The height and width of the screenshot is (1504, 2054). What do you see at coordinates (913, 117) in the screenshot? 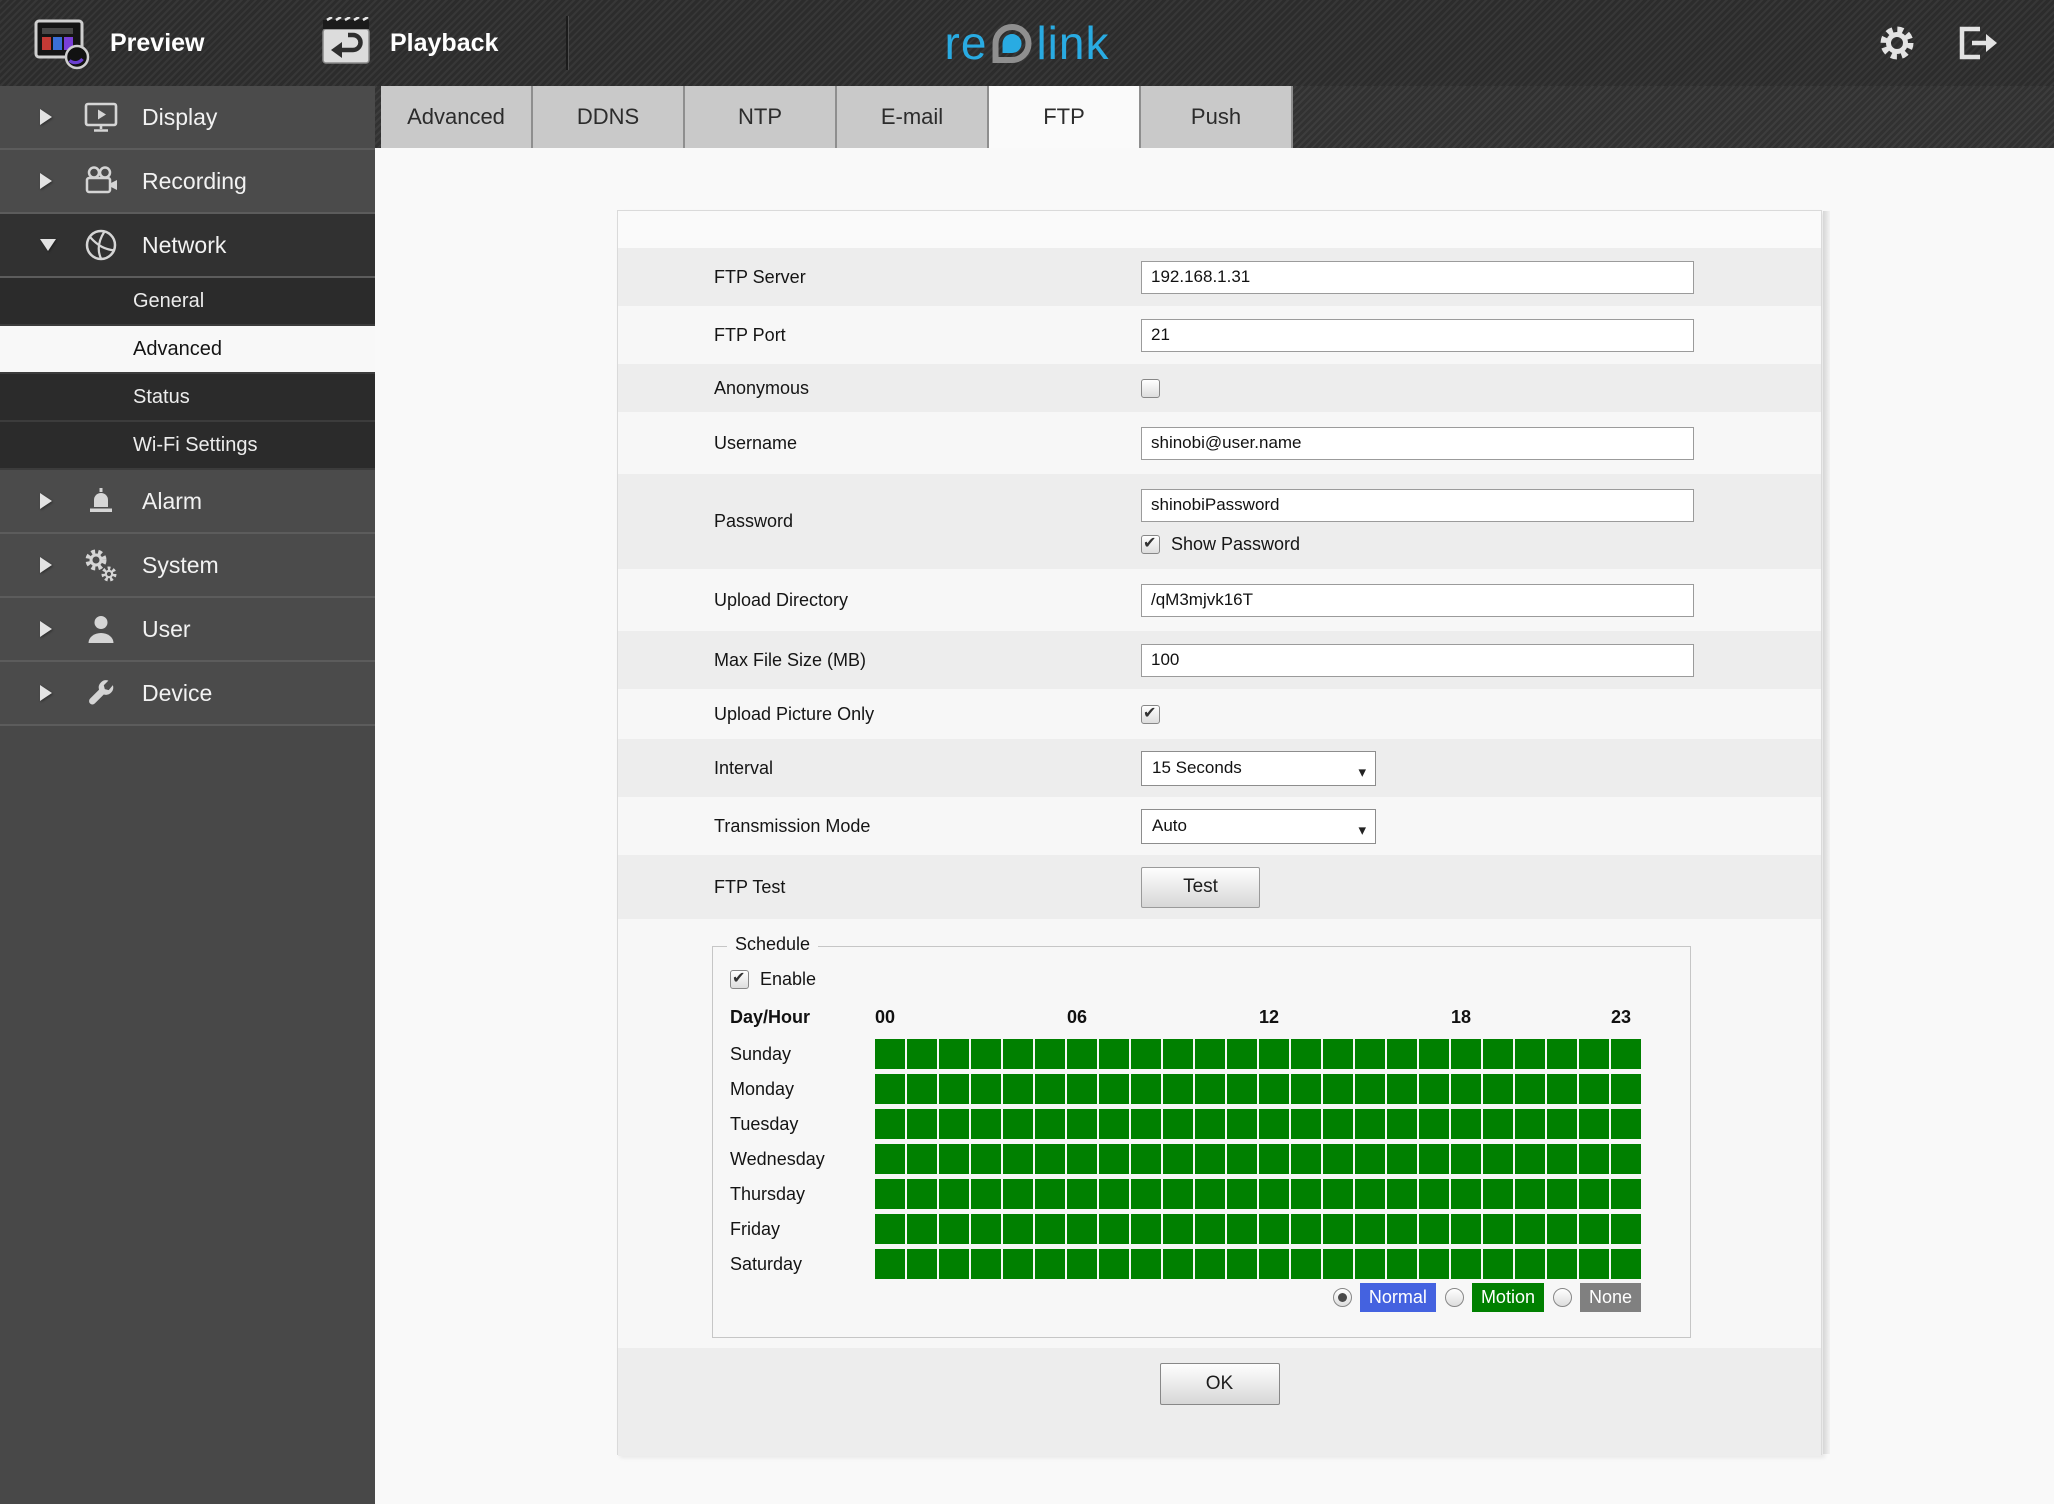
I see `tab-email: E-mail` at bounding box center [913, 117].